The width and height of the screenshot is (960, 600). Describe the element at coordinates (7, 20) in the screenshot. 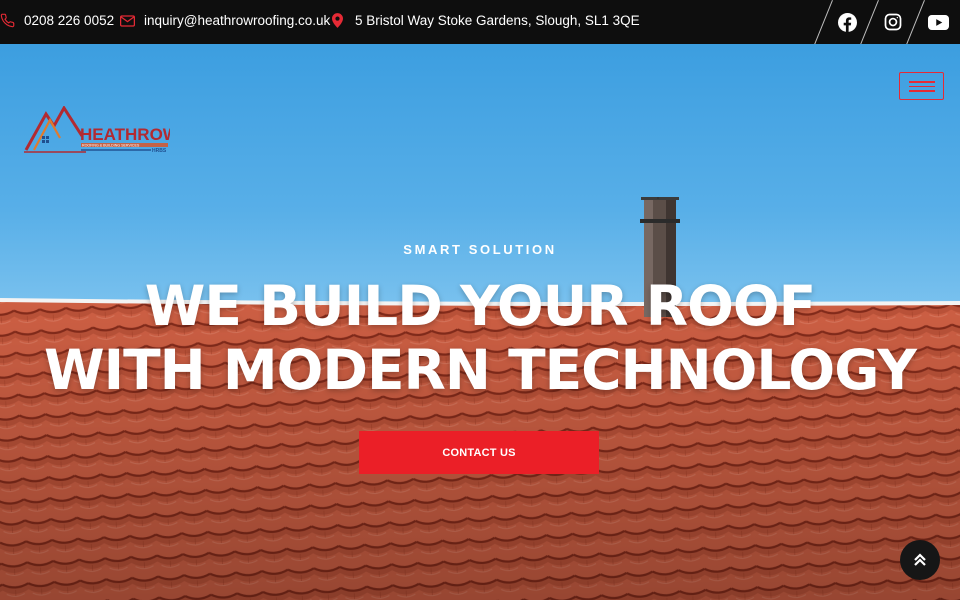

I see `phone-icon` at that location.